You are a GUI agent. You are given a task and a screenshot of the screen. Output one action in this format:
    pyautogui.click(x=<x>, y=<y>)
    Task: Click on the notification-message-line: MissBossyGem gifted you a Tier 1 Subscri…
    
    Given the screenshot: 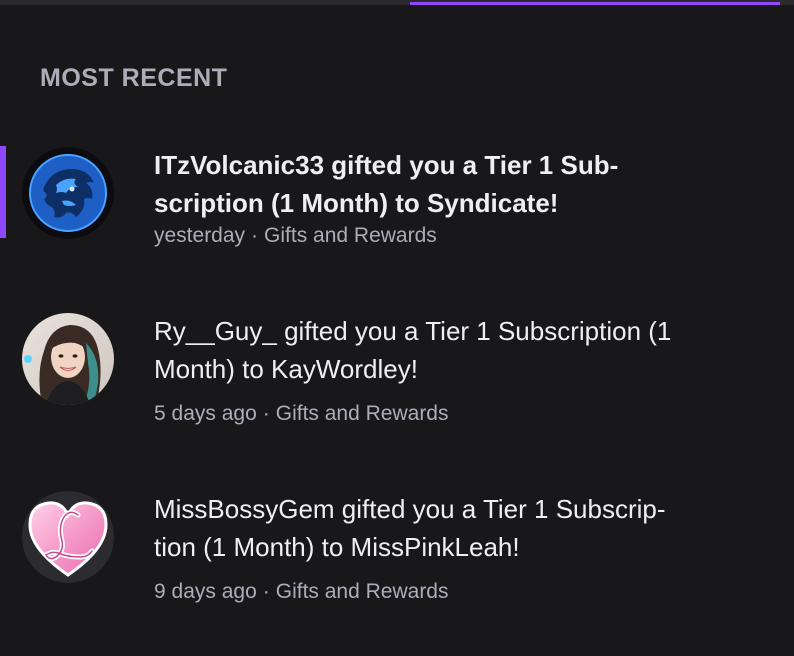 What is the action you would take?
    pyautogui.click(x=410, y=509)
    